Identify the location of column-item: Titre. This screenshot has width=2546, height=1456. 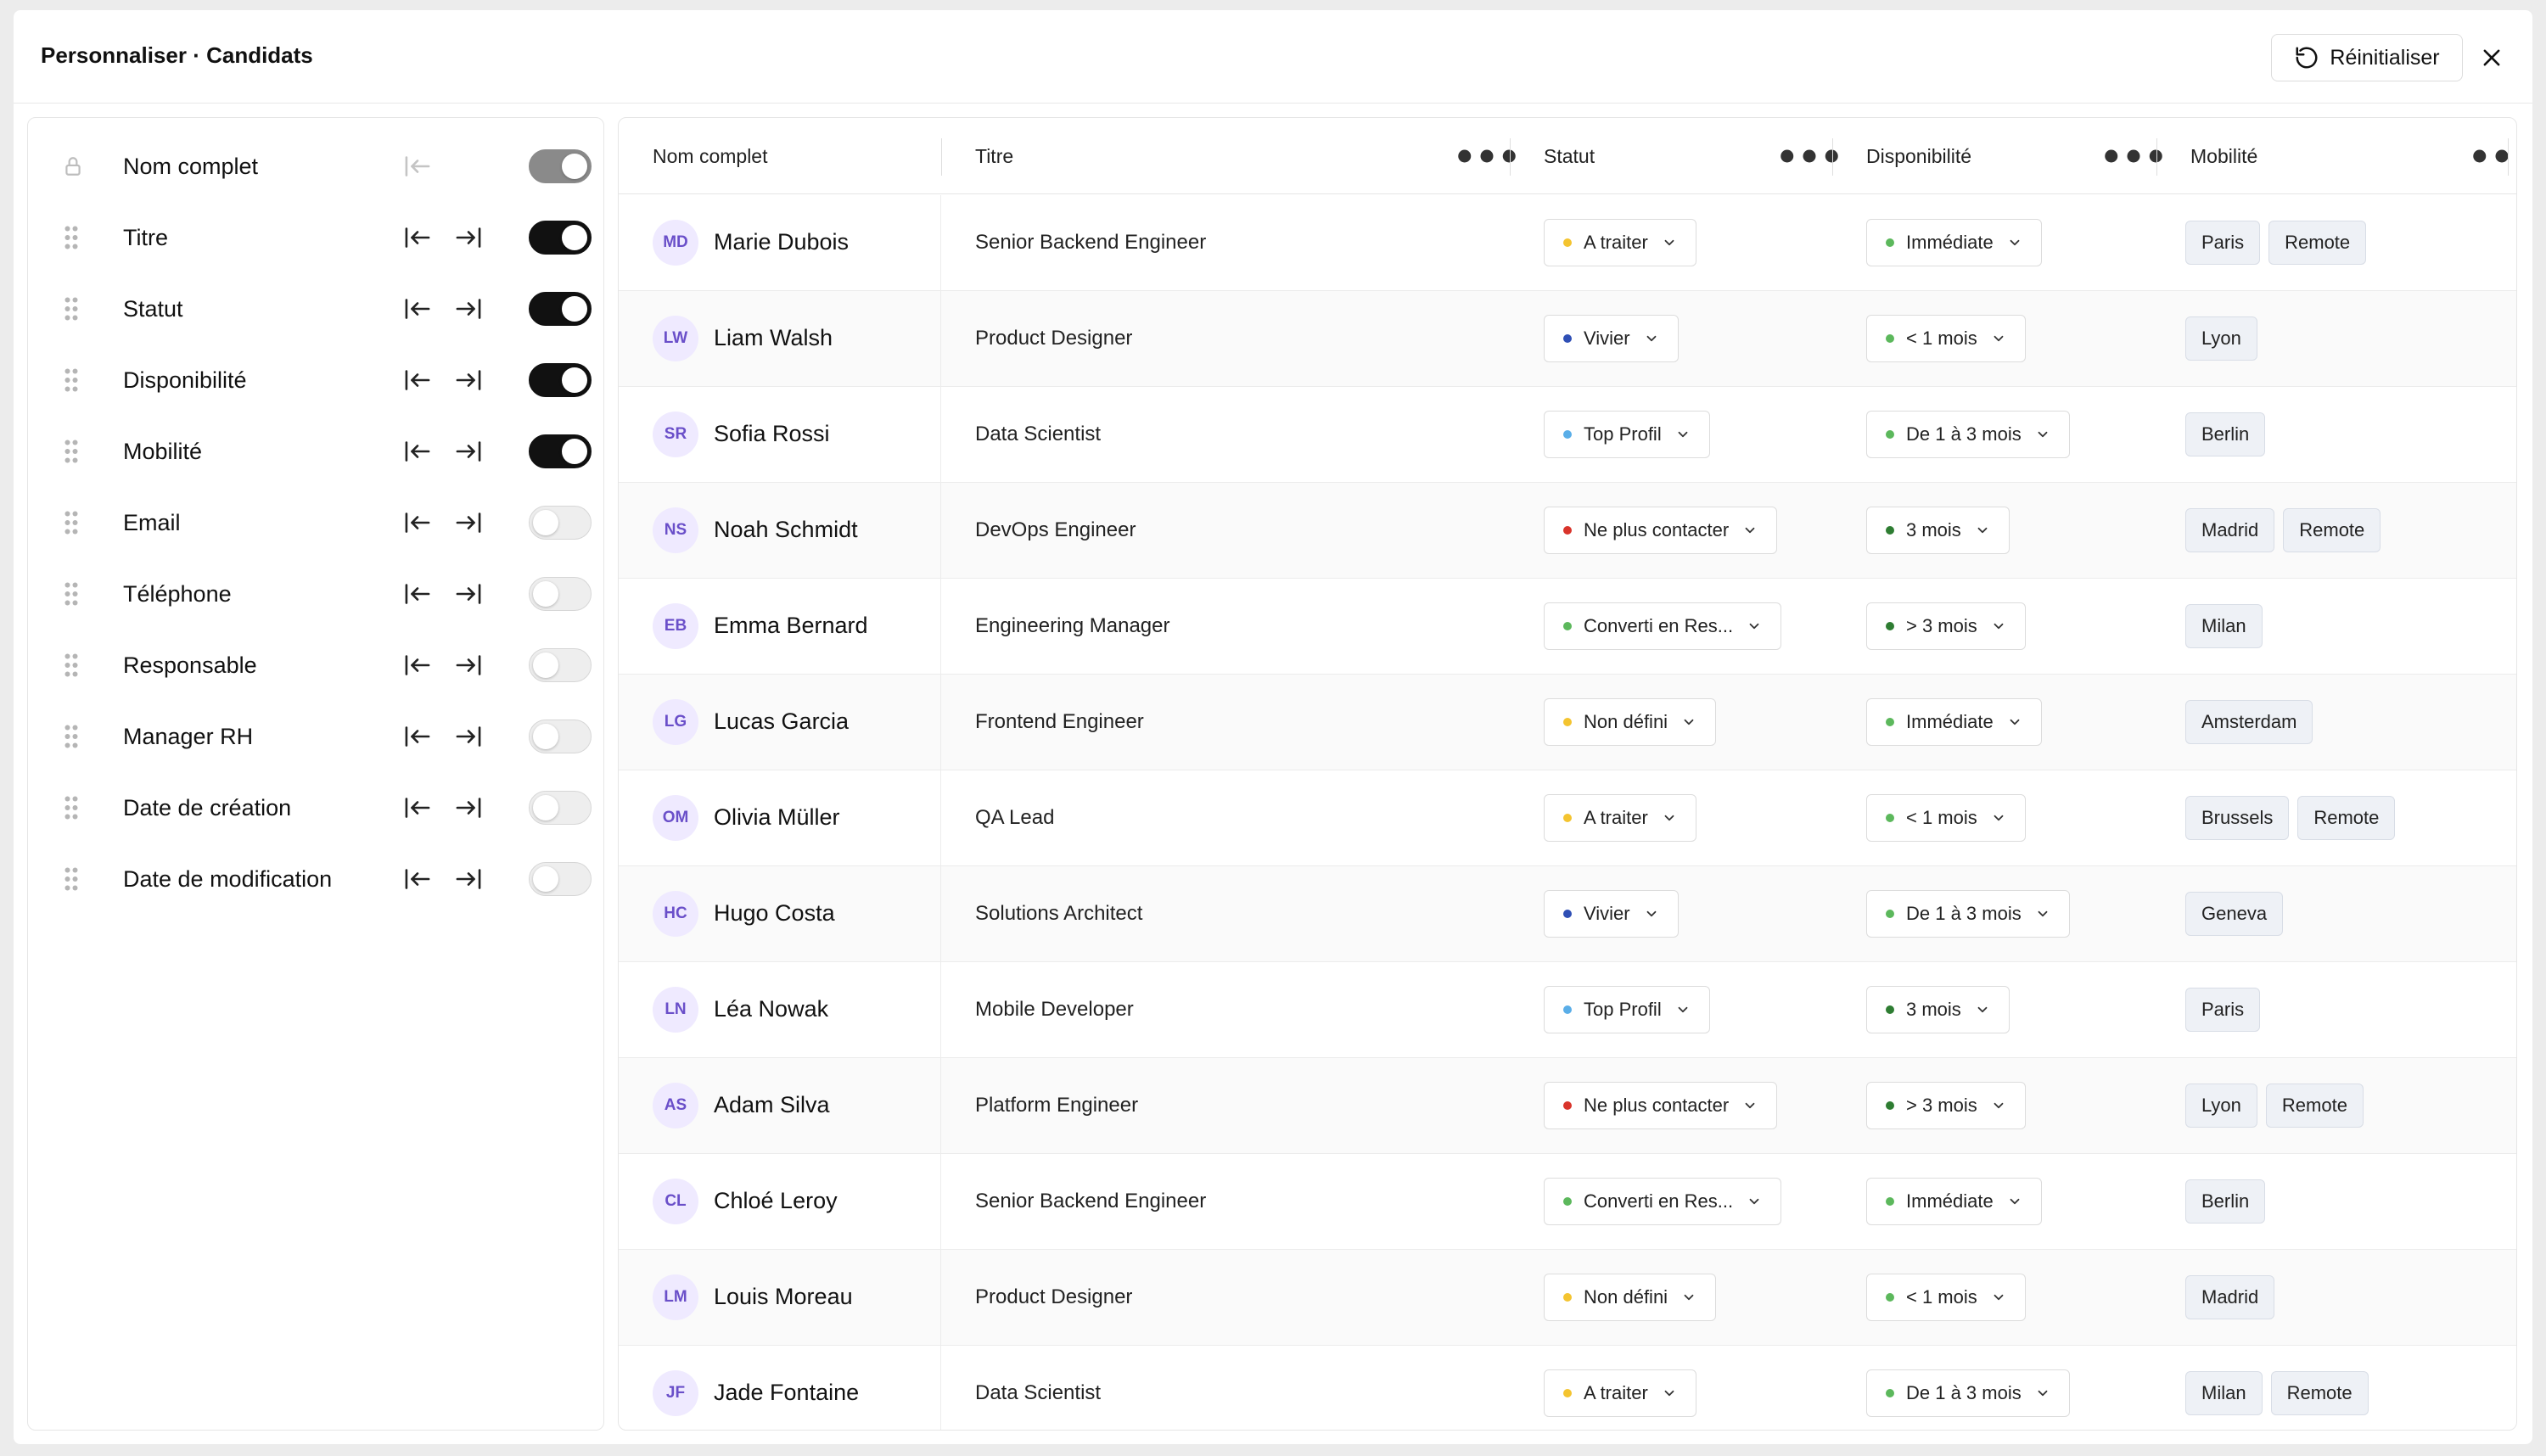
(316, 237).